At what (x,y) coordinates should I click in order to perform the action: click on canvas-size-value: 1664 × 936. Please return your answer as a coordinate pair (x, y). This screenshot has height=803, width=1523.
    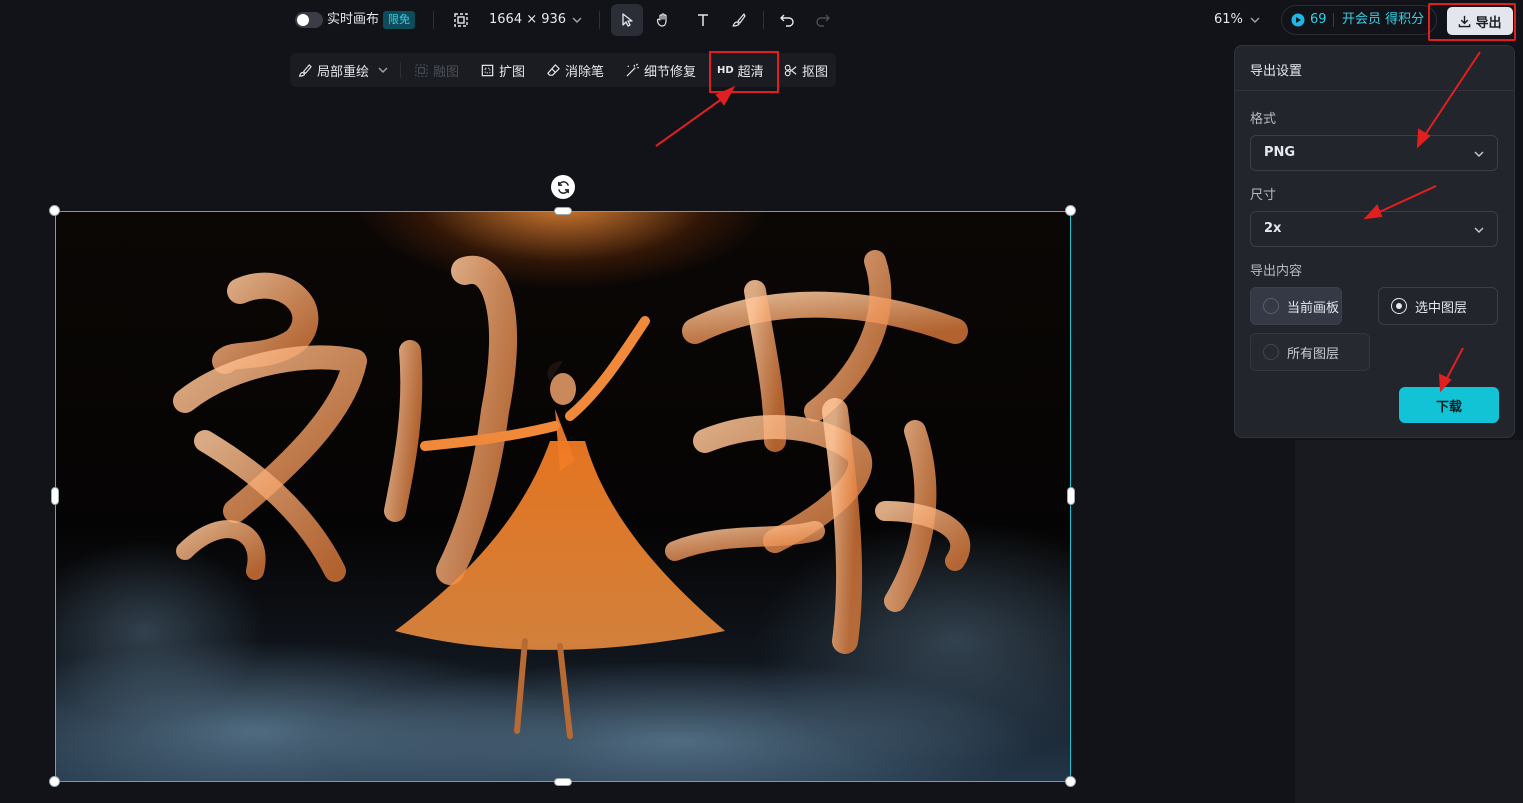
    Looking at the image, I should click on (527, 20).